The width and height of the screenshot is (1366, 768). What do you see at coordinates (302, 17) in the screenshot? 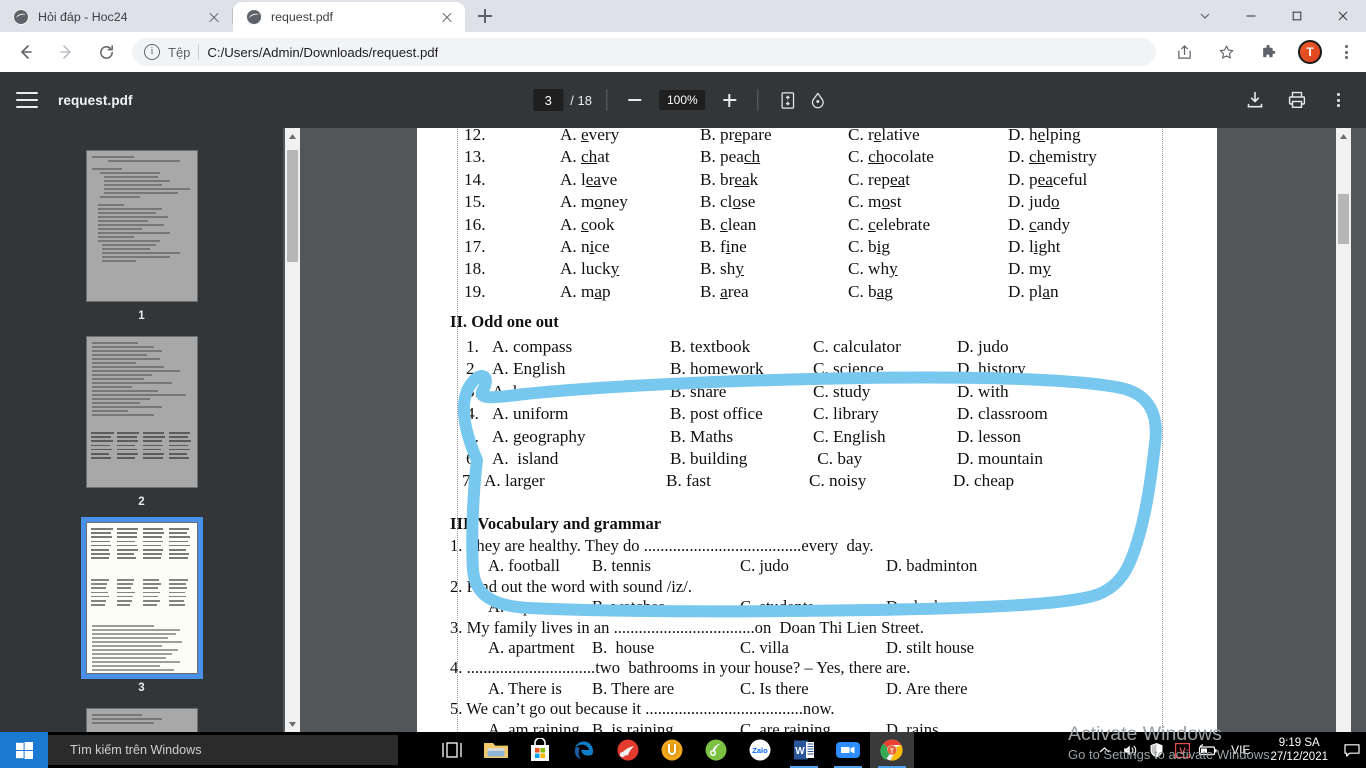
I see `tab-title: request.pdf` at bounding box center [302, 17].